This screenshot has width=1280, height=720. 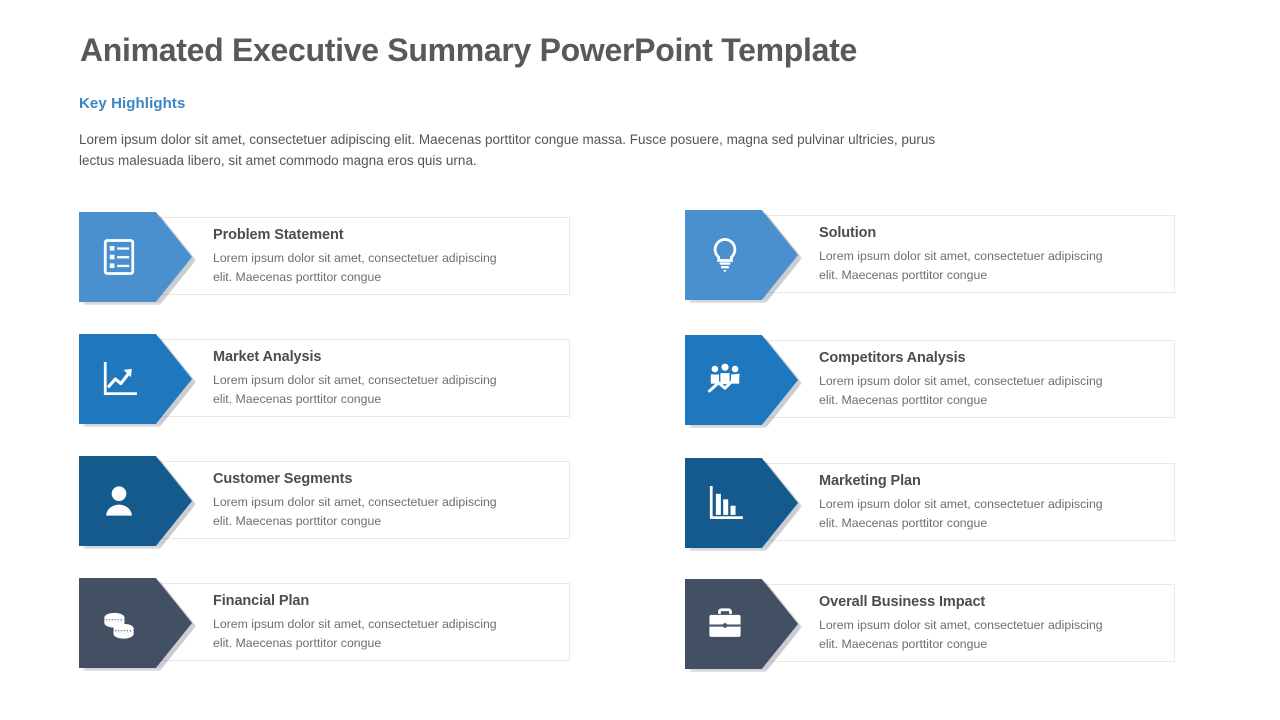 I want to click on card-title: Financial Plan, so click(x=261, y=601).